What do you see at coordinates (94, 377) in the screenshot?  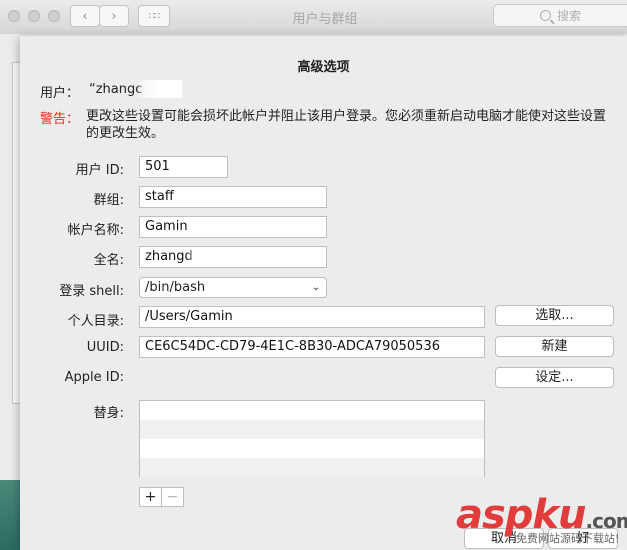 I see `apple-id-label: Apple ID:` at bounding box center [94, 377].